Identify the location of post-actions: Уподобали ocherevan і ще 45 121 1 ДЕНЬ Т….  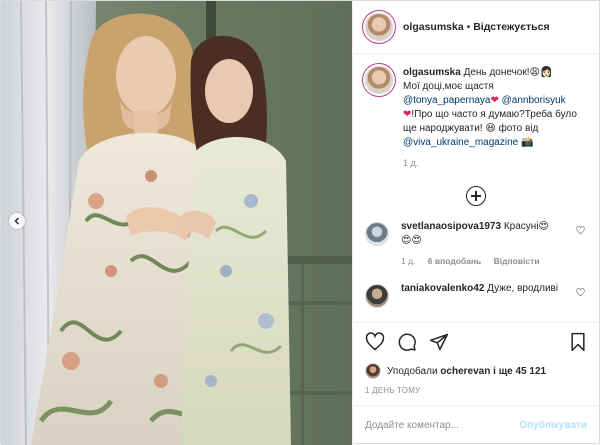
(476, 358).